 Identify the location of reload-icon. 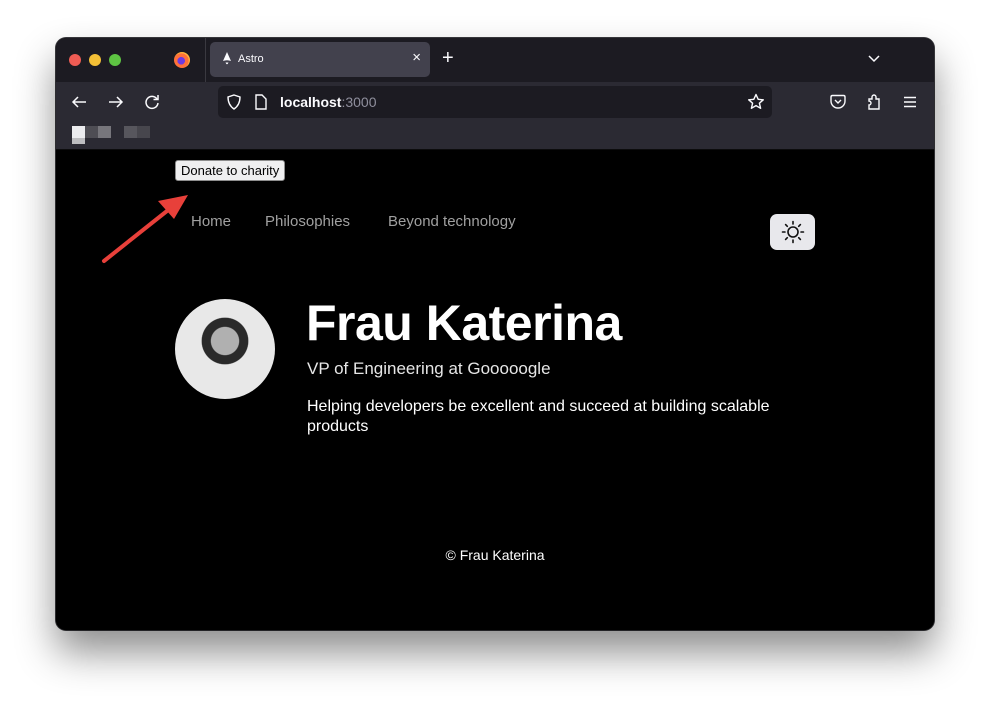
(152, 102).